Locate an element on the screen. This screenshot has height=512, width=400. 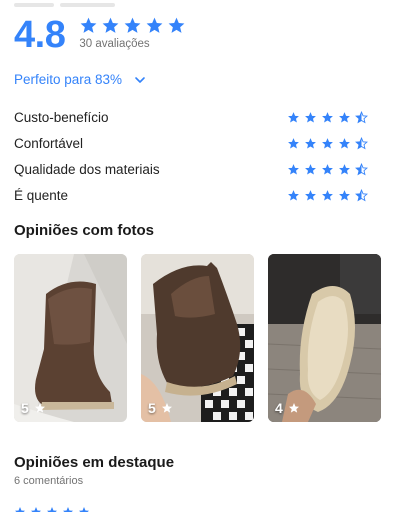
top-cutoff-text is located at coordinates (74, 3).